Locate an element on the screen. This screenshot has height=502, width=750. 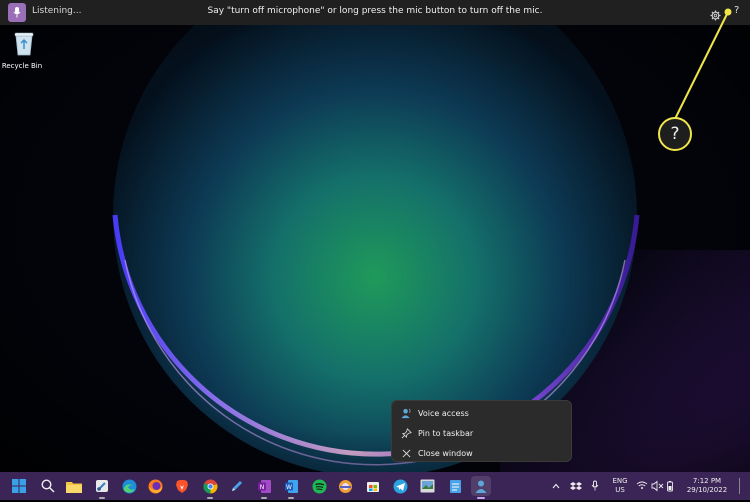
telegram-button is located at coordinates (400, 486).